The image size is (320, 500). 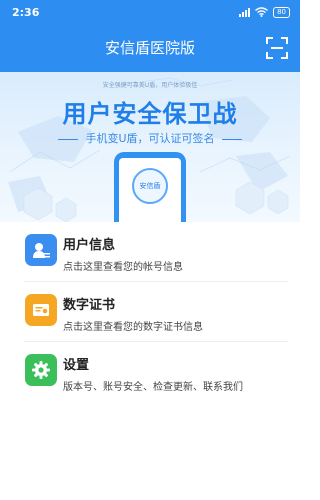 I want to click on battery-icon: 80, so click(x=281, y=12).